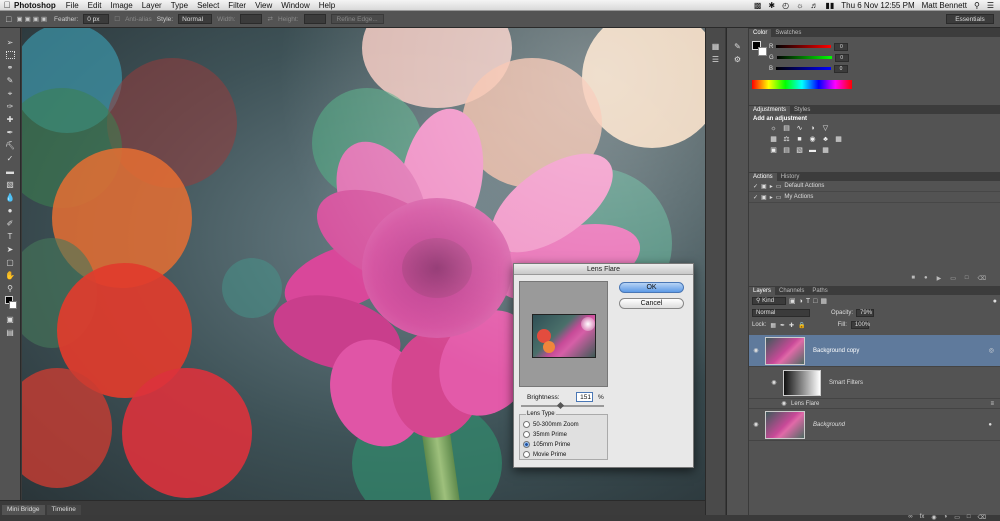 The width and height of the screenshot is (1000, 521). What do you see at coordinates (785, 5) in the screenshot?
I see `timemachine-icon: ◴` at bounding box center [785, 5].